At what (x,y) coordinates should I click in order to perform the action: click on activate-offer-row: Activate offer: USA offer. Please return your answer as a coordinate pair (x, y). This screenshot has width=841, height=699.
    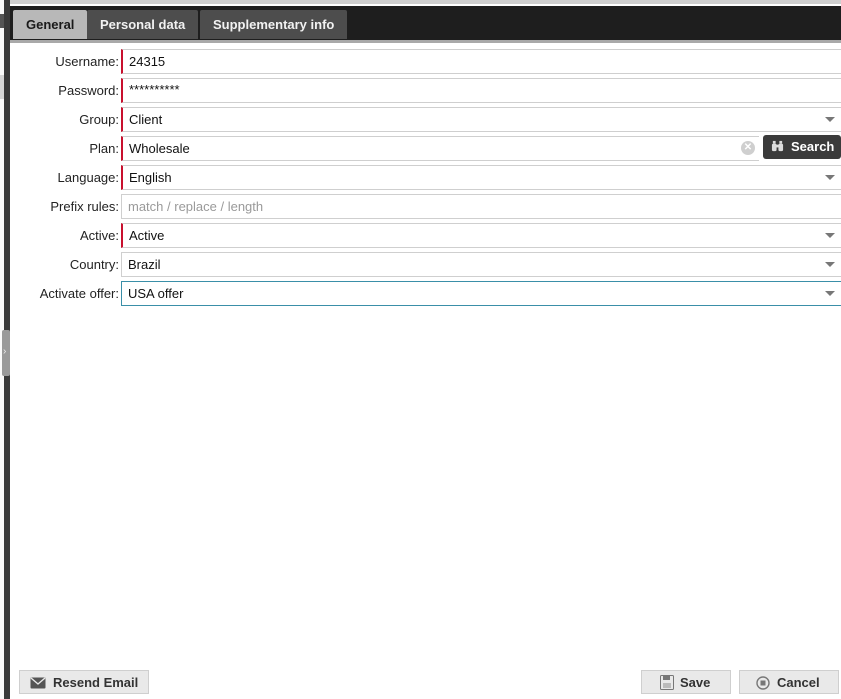
    Looking at the image, I should click on (425, 293).